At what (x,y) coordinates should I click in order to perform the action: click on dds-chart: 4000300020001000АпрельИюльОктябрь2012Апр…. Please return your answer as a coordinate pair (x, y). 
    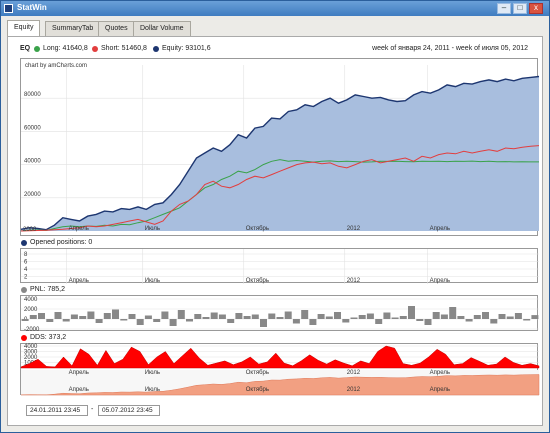
    Looking at the image, I should click on (280, 370).